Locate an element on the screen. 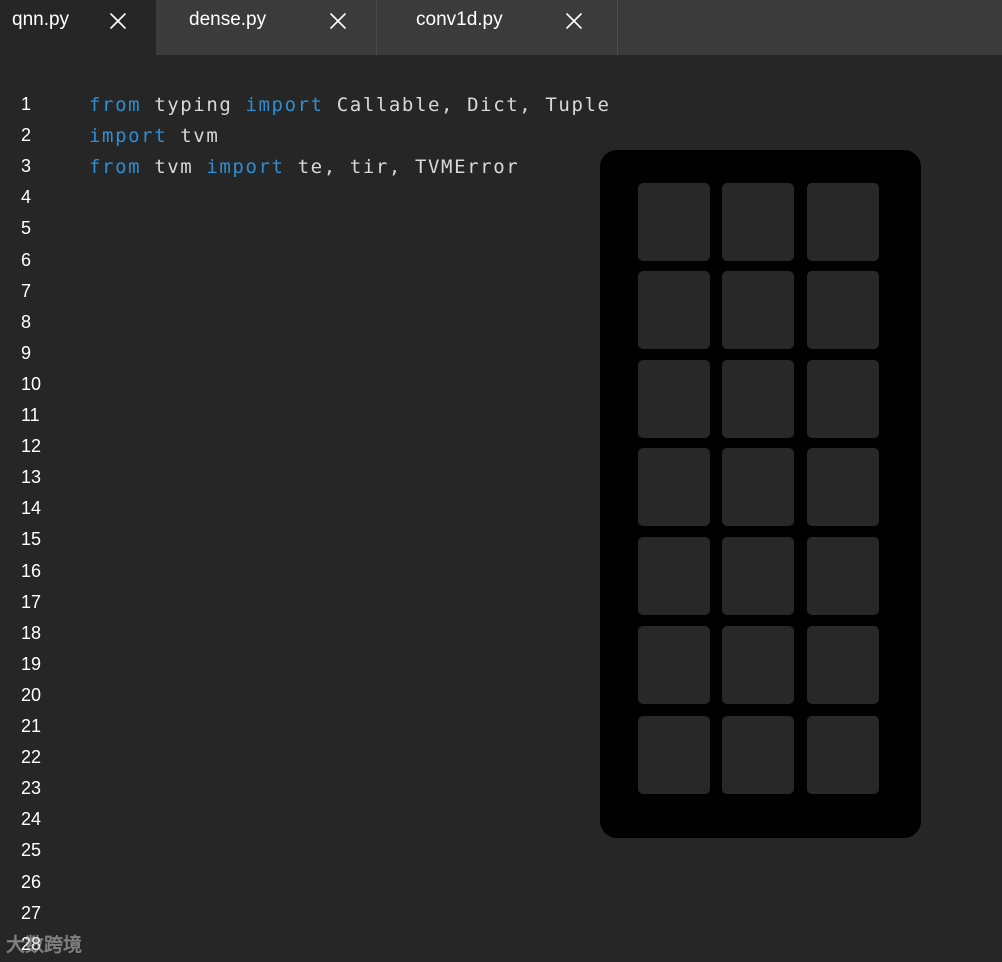 This screenshot has width=1002, height=962. line-number: 11 is located at coordinates (30, 415).